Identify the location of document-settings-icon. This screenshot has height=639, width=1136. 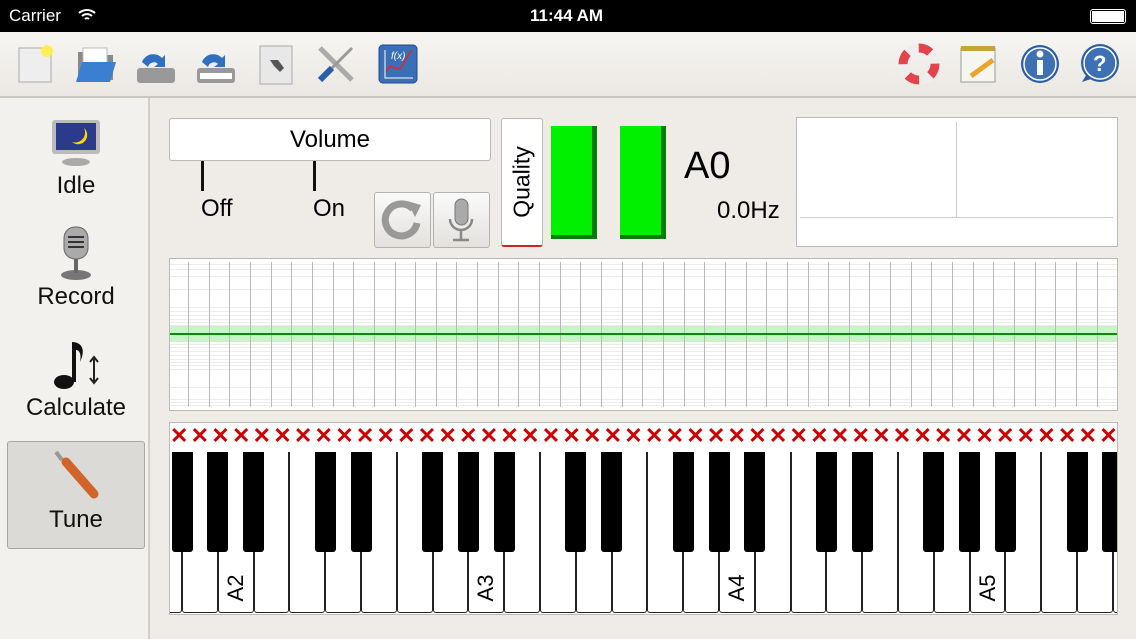
(276, 65).